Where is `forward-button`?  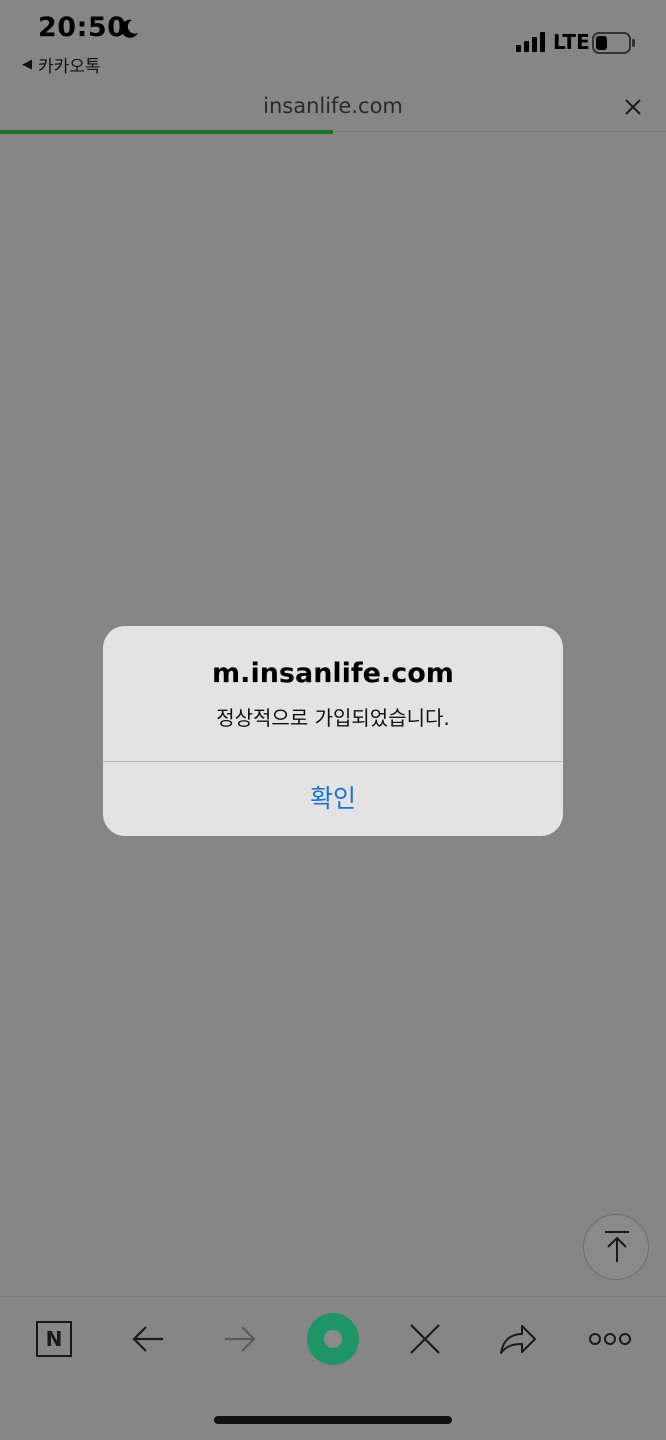 forward-button is located at coordinates (240, 1339).